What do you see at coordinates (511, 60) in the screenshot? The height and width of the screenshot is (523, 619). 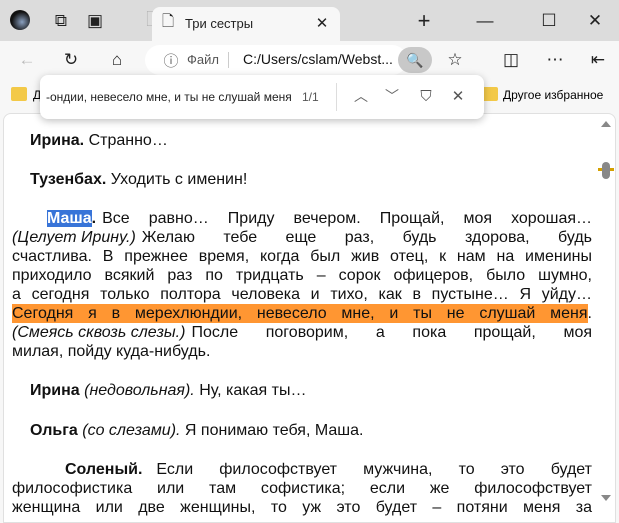 I see `split-screen-icon: ◫` at bounding box center [511, 60].